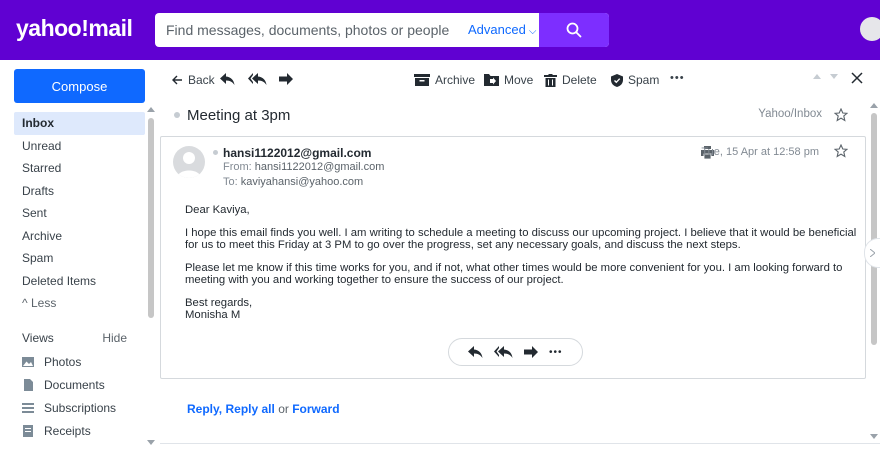 The image size is (880, 458). What do you see at coordinates (550, 80) in the screenshot?
I see `trash-icon` at bounding box center [550, 80].